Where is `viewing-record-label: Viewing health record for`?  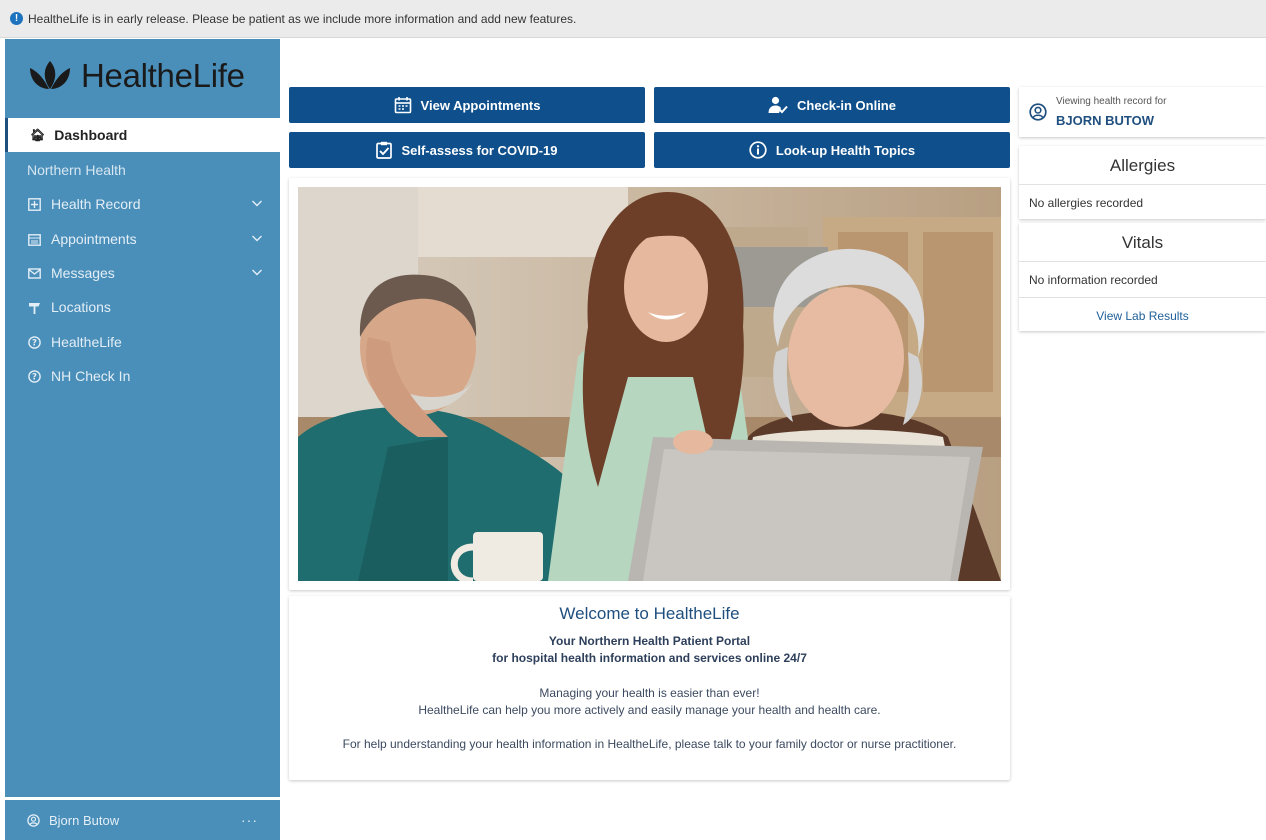
viewing-record-label: Viewing health record for is located at coordinates (1111, 101).